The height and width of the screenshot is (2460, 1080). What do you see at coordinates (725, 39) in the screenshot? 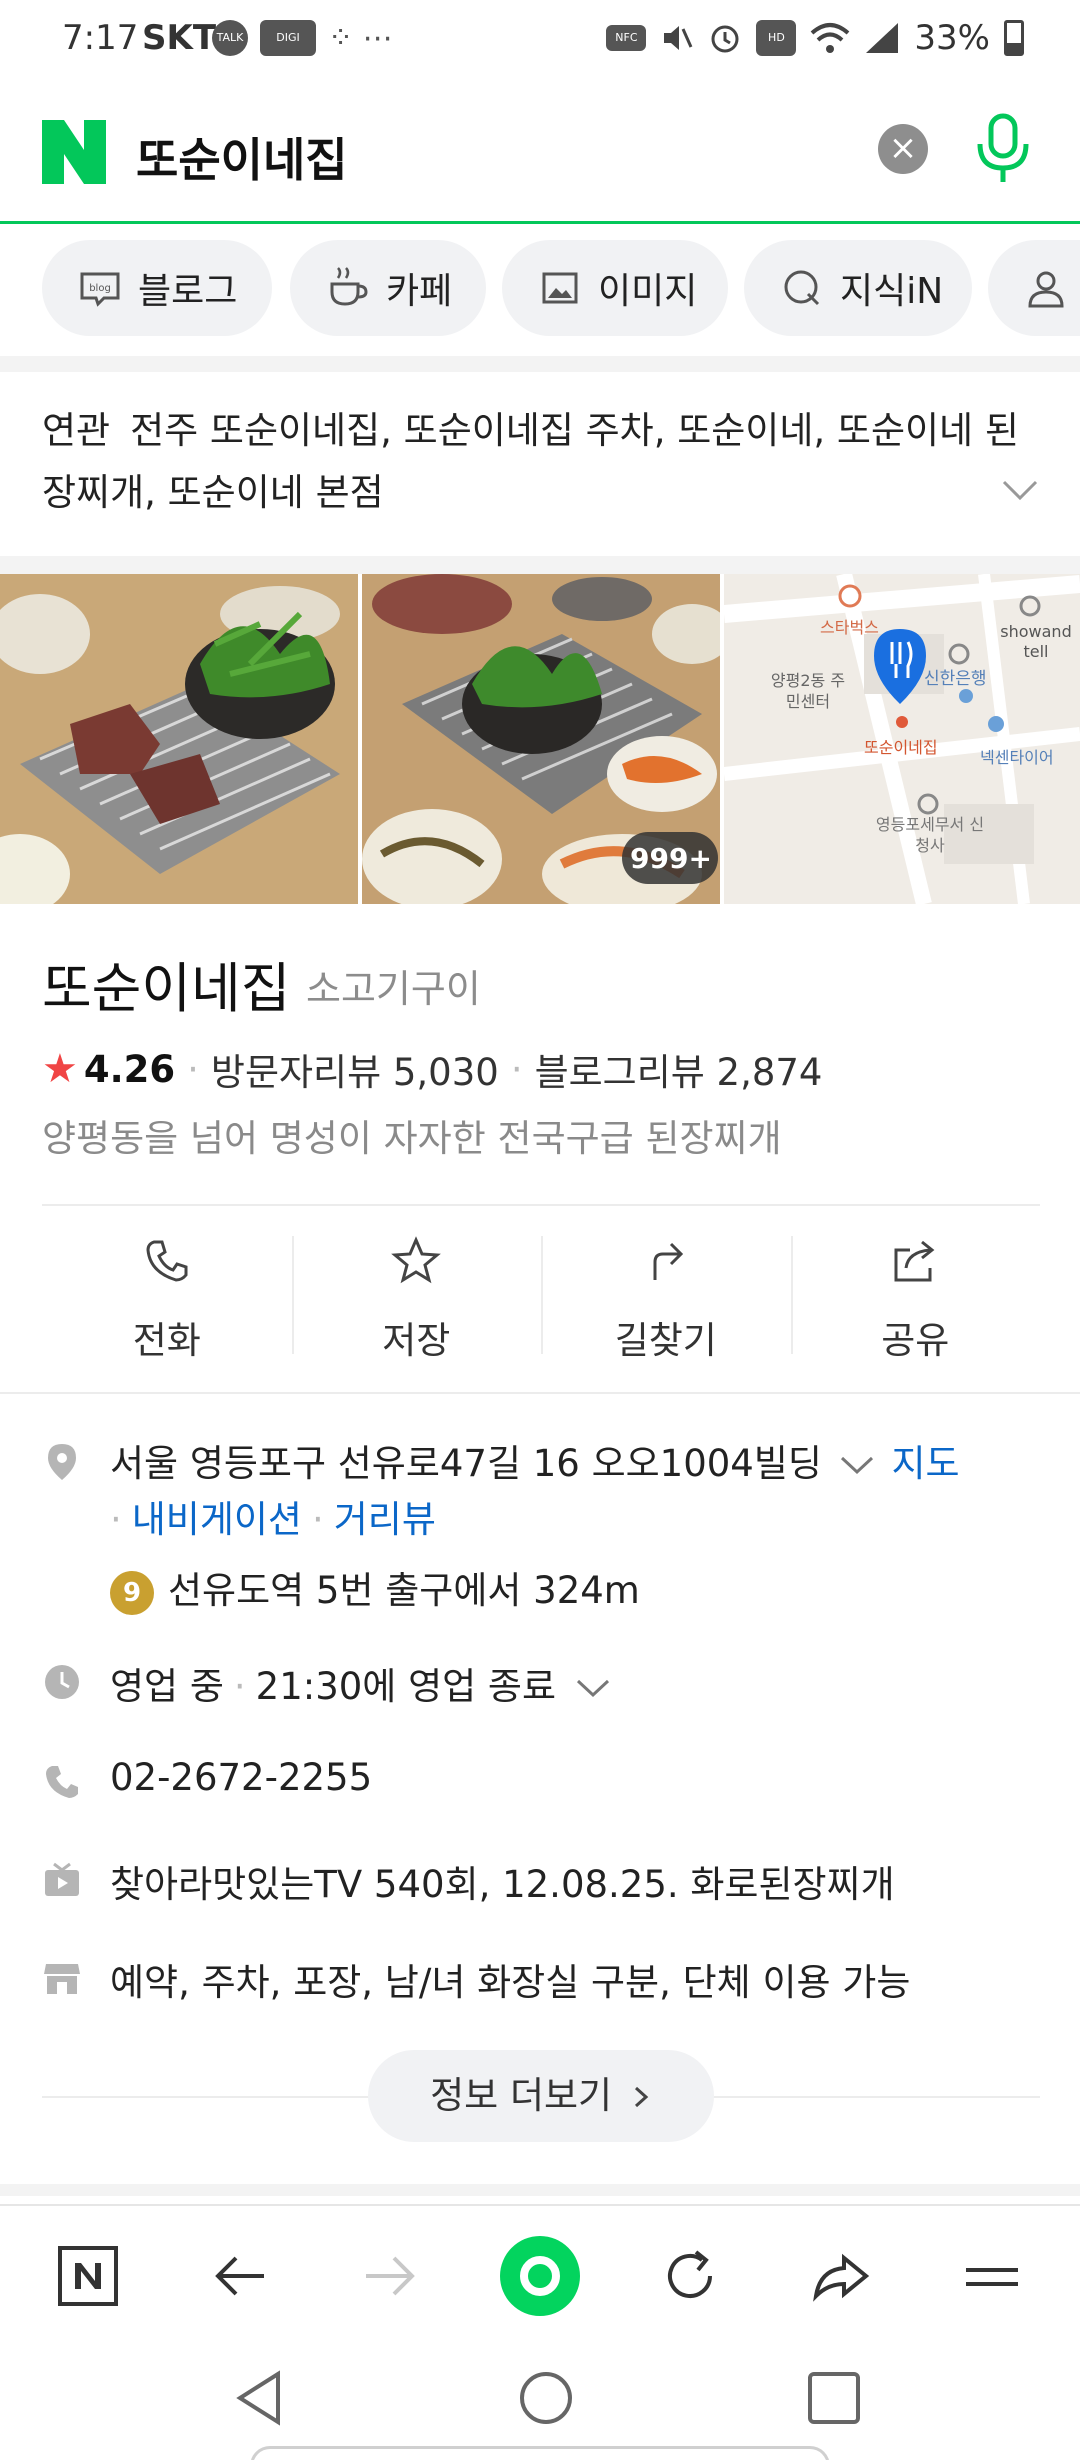
I see `alarm-icon` at bounding box center [725, 39].